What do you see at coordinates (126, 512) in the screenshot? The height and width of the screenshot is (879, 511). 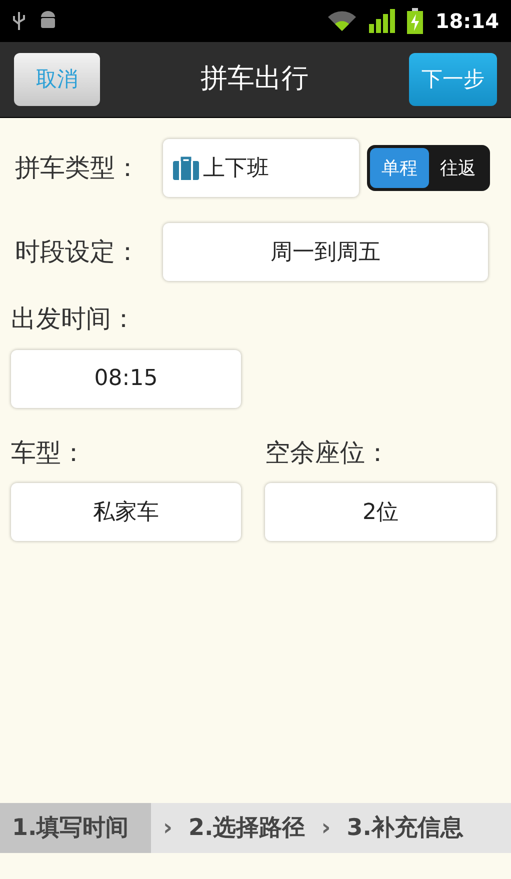 I see `vehicle-field: 私家车` at bounding box center [126, 512].